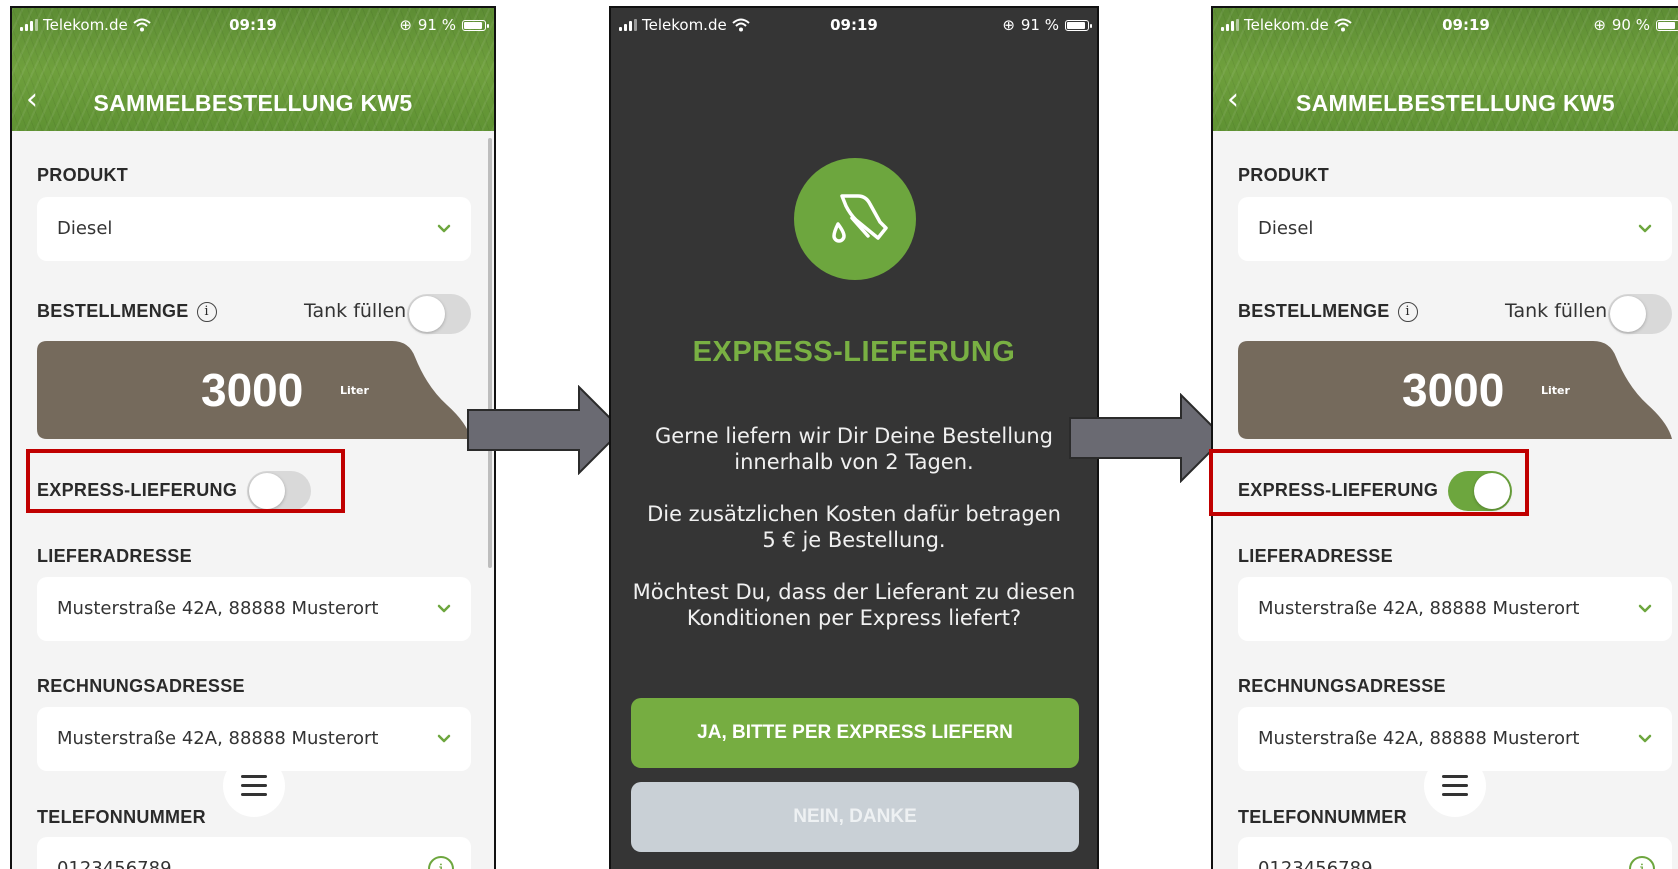  Describe the element at coordinates (490, 353) in the screenshot. I see `scrollbar` at that location.